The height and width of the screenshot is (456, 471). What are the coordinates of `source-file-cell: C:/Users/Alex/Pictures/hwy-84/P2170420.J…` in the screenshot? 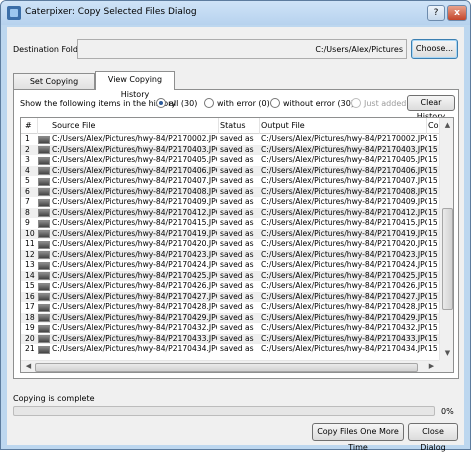 It's located at (134, 243).